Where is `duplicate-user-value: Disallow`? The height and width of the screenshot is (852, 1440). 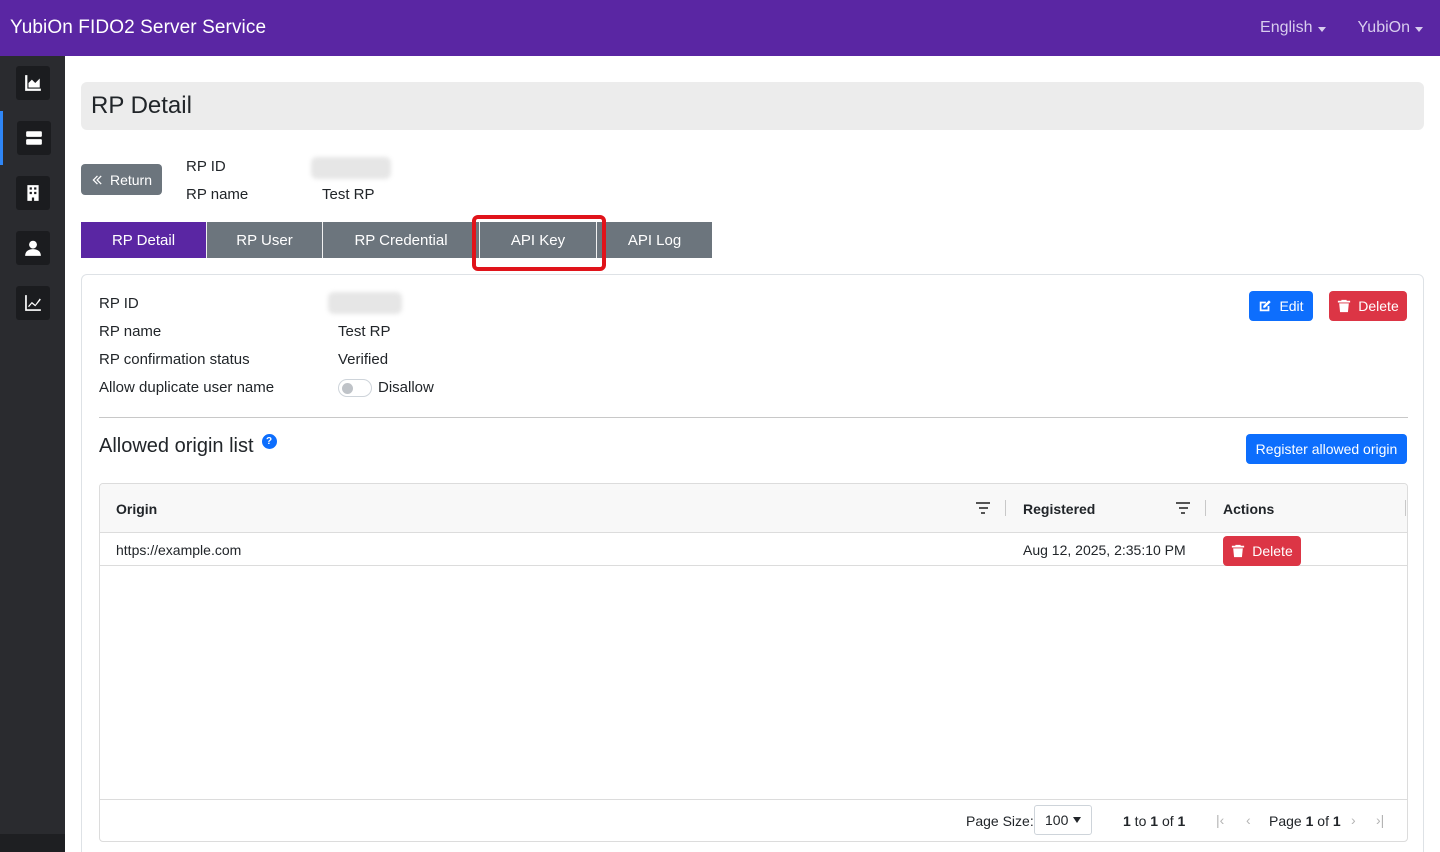
duplicate-user-value: Disallow is located at coordinates (406, 387).